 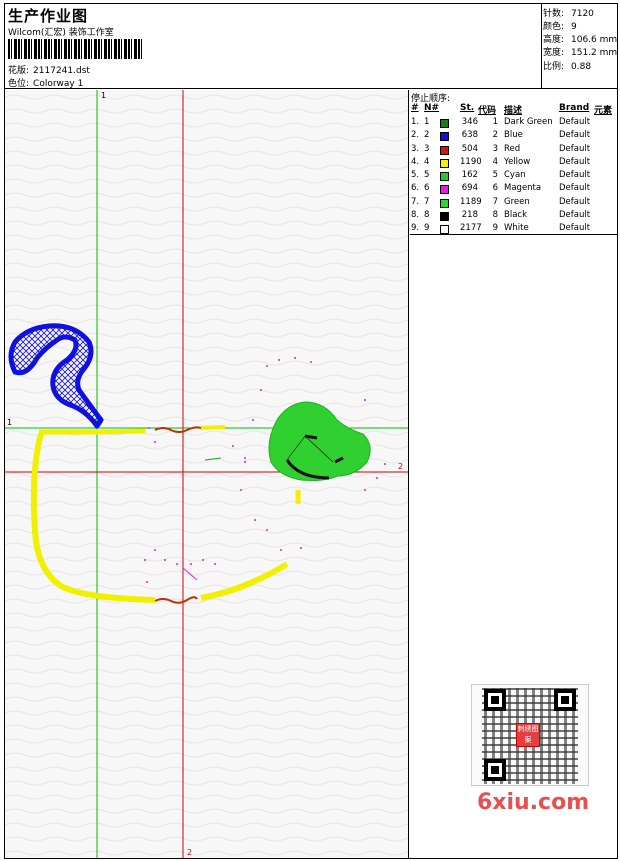 I want to click on stat-stitches: 针数: 7120, so click(x=568, y=12).